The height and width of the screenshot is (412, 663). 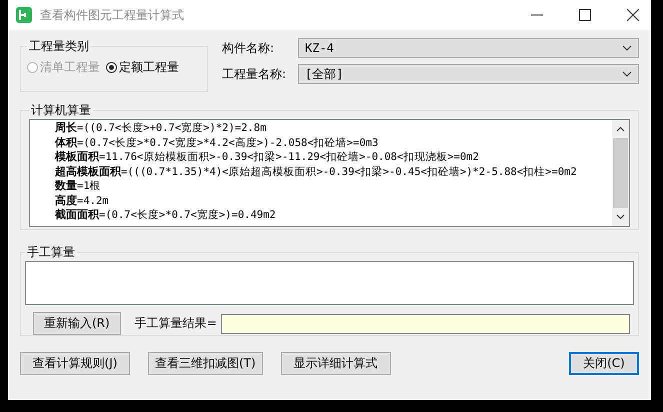 I want to click on formula-input-field, so click(x=329, y=283).